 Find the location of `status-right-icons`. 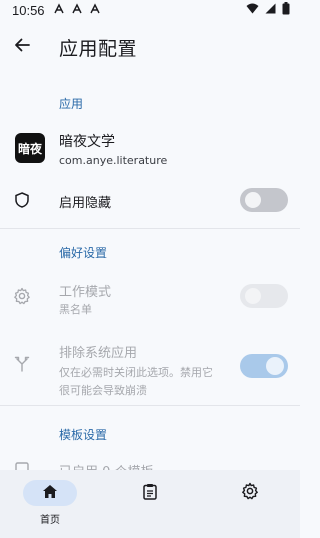

status-right-icons is located at coordinates (268, 10).